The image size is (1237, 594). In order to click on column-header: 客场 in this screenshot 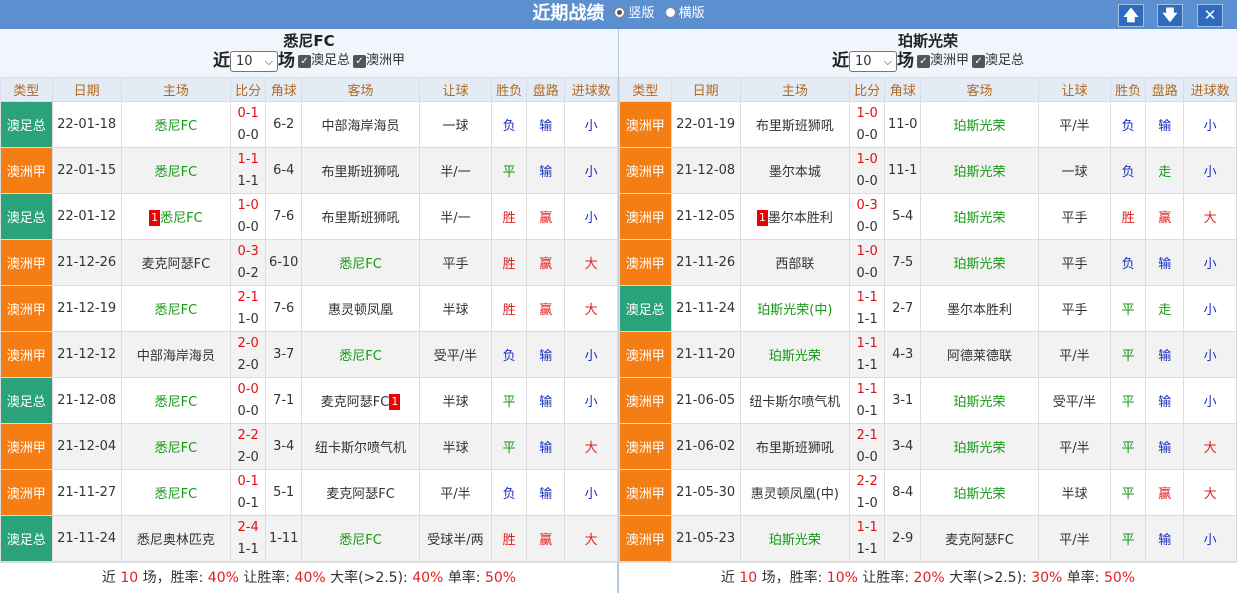, I will do `click(360, 89)`.